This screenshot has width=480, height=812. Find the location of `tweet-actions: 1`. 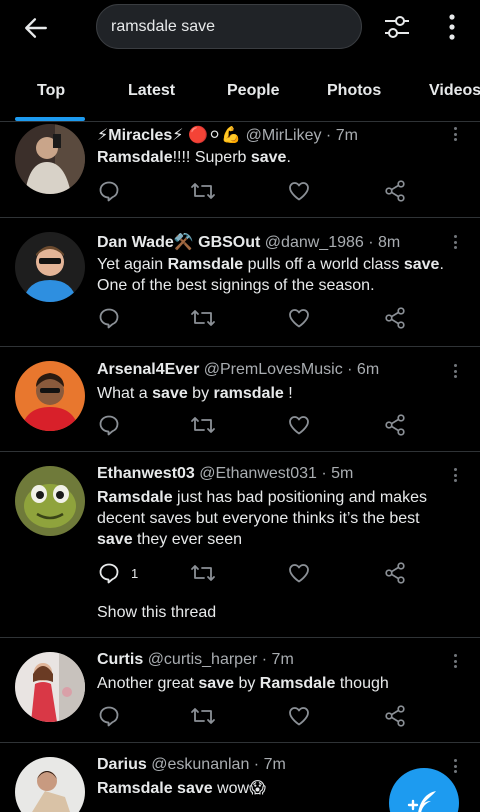

tweet-actions: 1 is located at coordinates (257, 573).